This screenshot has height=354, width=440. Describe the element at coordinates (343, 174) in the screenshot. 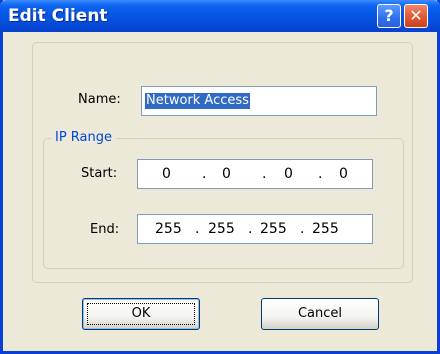

I see `start-ip-octet-4: 0` at that location.